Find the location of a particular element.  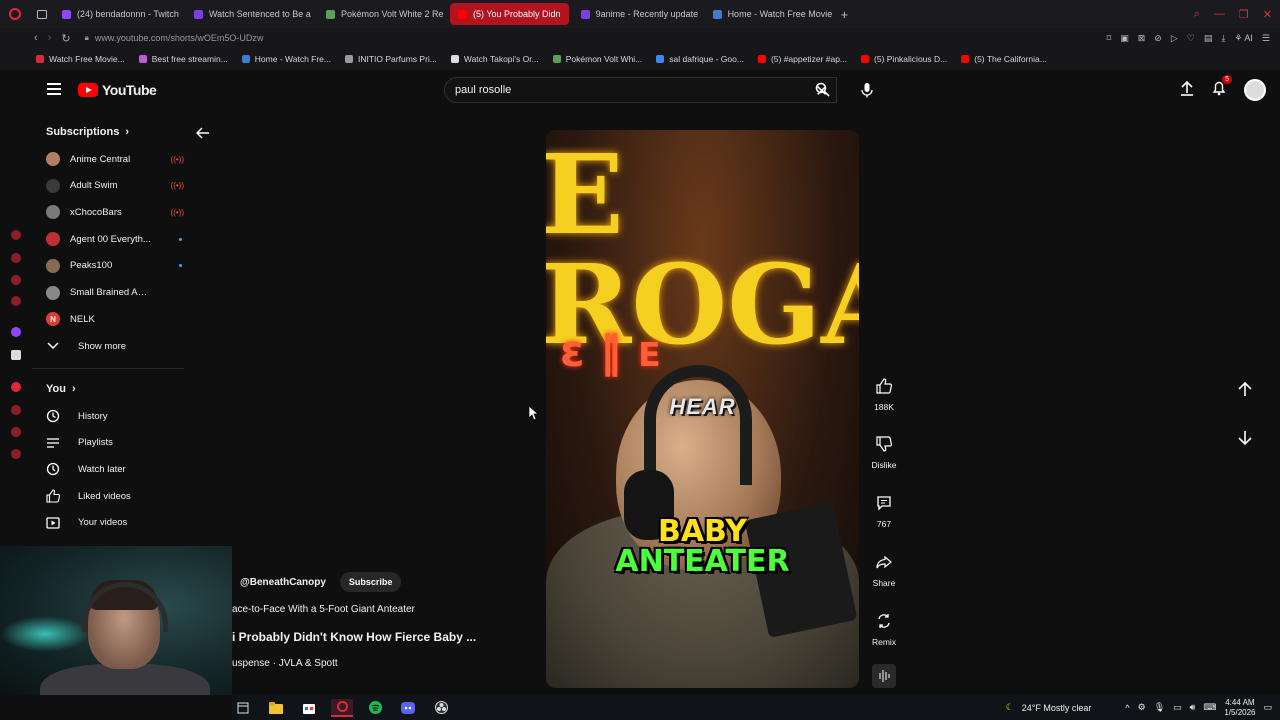

create-upload-icon is located at coordinates (1187, 90).